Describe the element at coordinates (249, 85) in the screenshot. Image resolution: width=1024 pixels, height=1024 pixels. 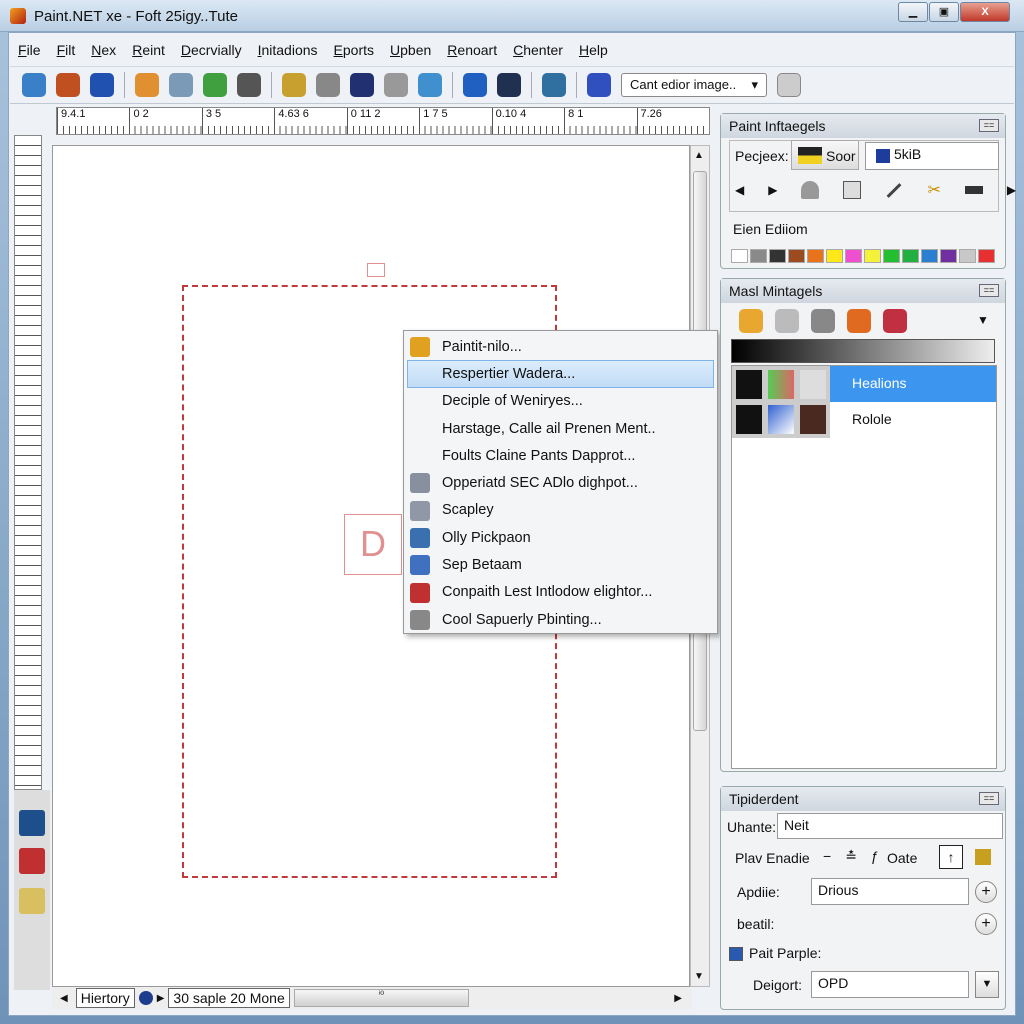
I see `layers-icon` at that location.